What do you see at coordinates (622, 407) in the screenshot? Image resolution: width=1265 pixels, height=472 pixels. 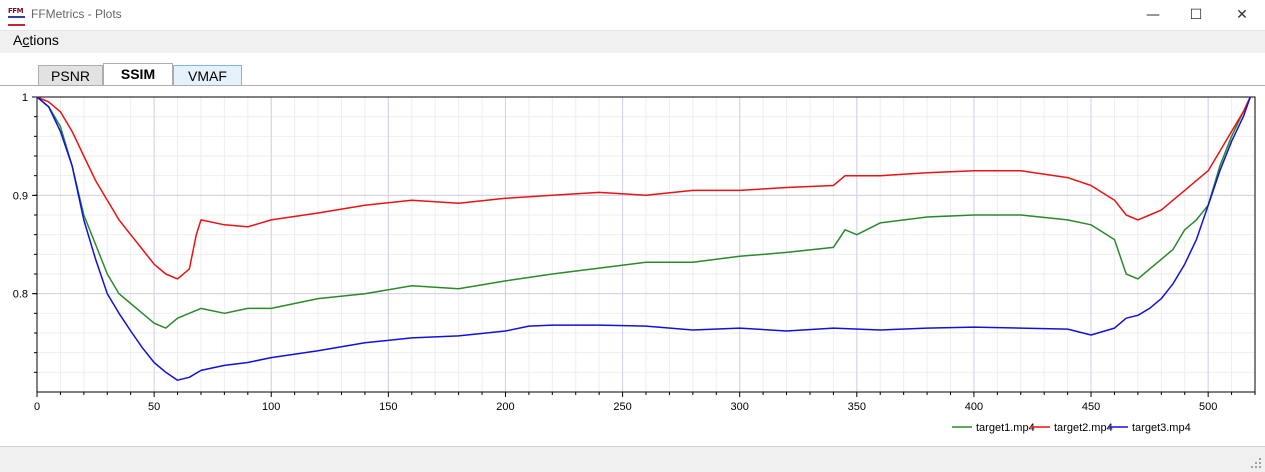 I see `x-tick-label: 250` at bounding box center [622, 407].